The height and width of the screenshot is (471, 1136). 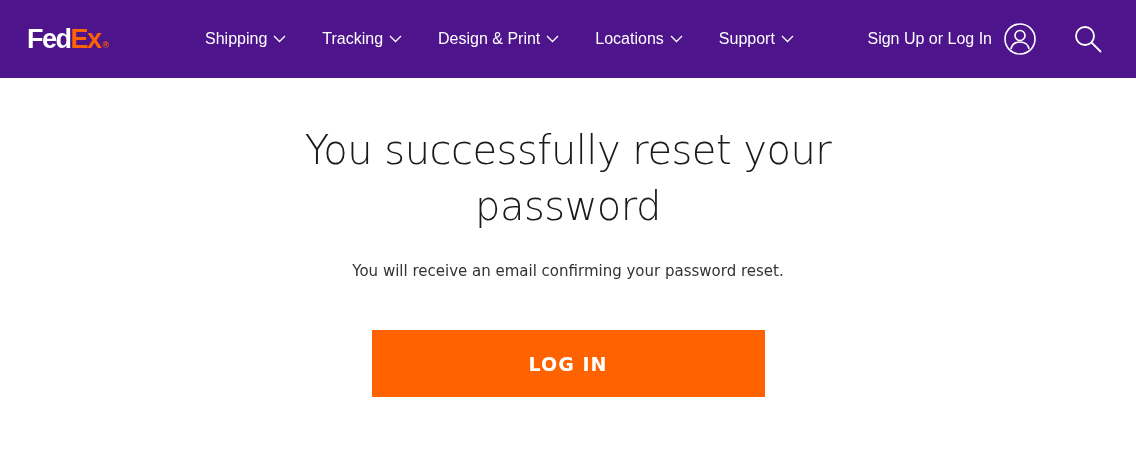 What do you see at coordinates (929, 39) in the screenshot?
I see `sign-in-link: Sign Up or Log In` at bounding box center [929, 39].